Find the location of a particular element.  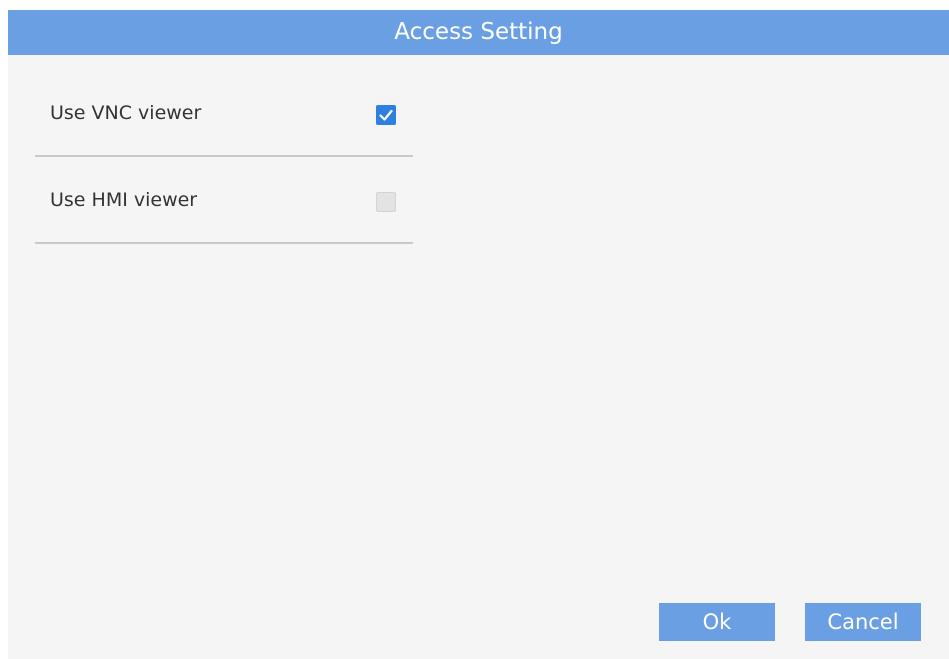

option-row-vnc-viewer: Use VNC viewer is located at coordinates (224, 126).